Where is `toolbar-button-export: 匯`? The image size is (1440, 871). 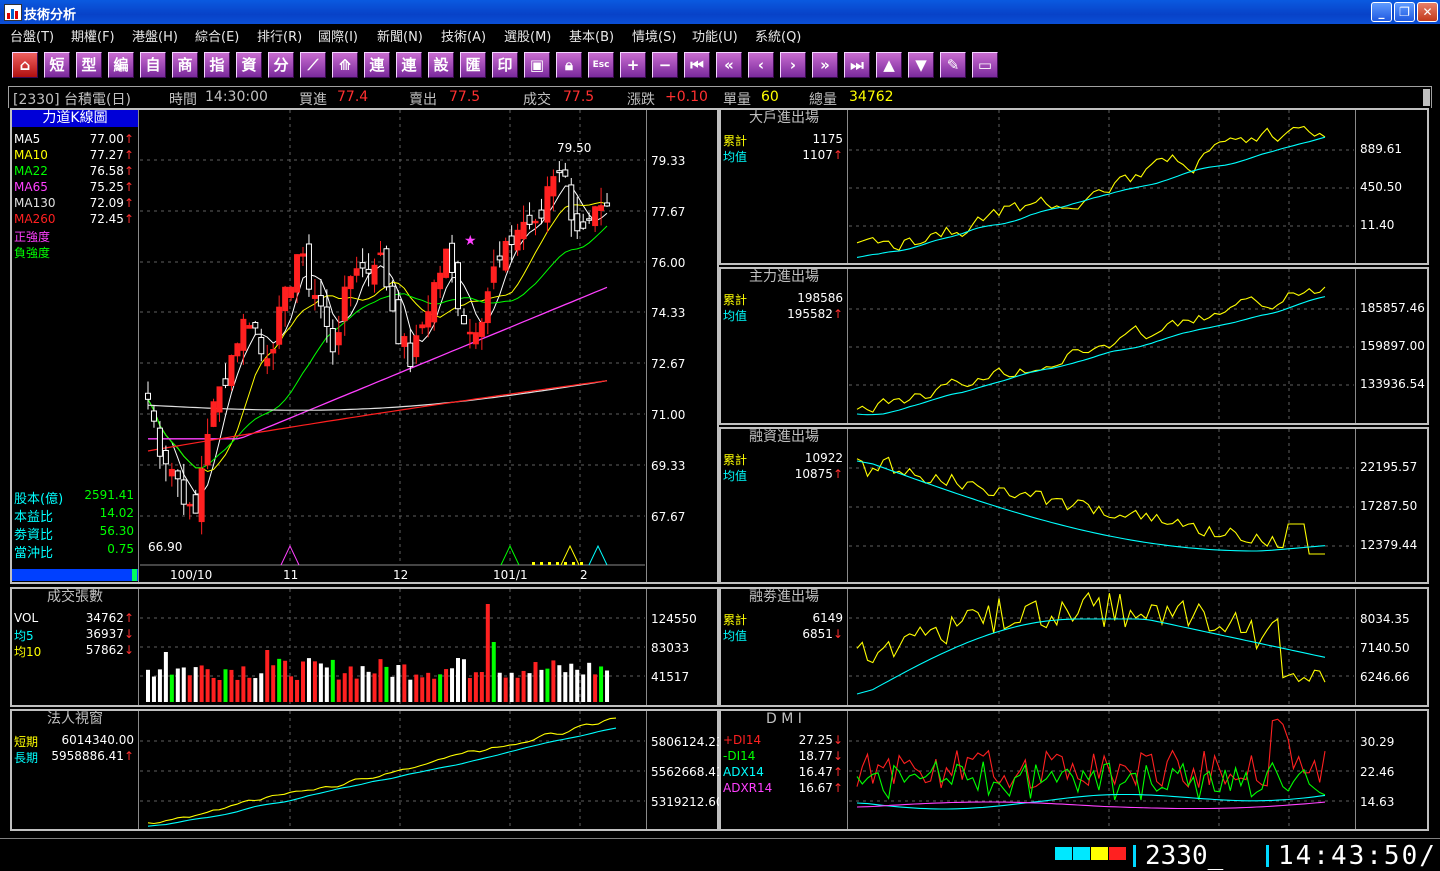
toolbar-button-export: 匯 is located at coordinates (473, 65).